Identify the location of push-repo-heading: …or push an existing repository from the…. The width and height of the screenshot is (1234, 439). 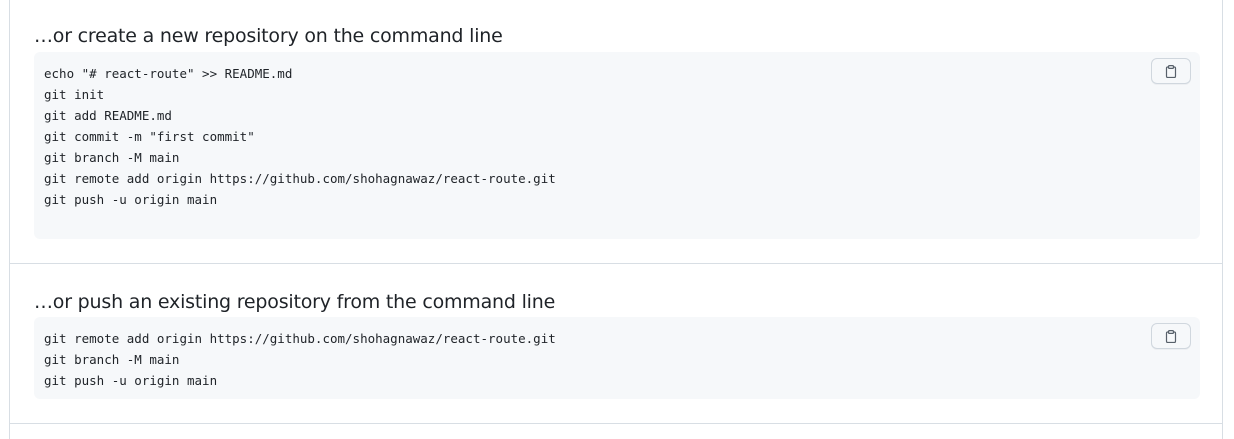
(295, 302).